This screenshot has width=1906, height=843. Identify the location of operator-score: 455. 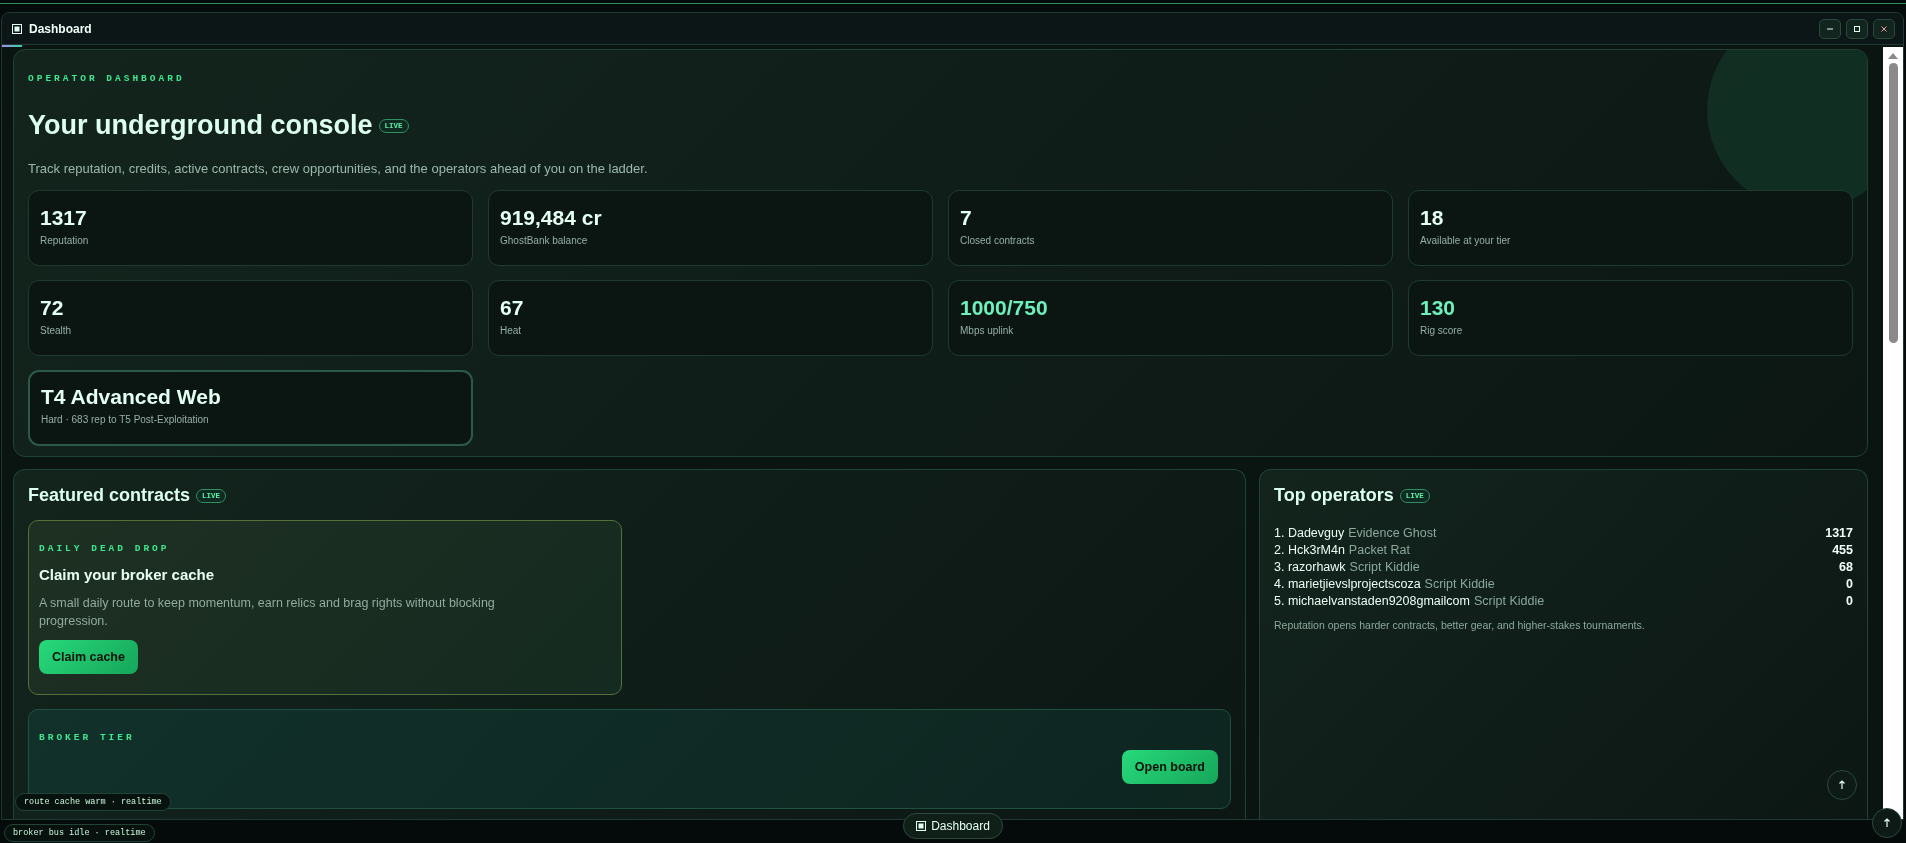
(1842, 550).